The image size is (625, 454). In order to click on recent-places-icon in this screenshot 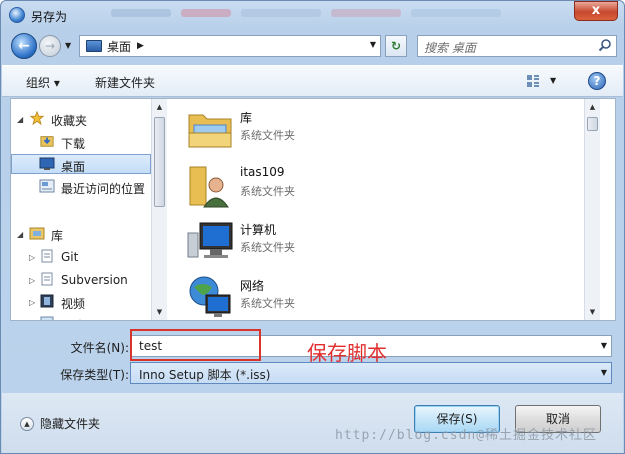, I will do `click(47, 186)`.